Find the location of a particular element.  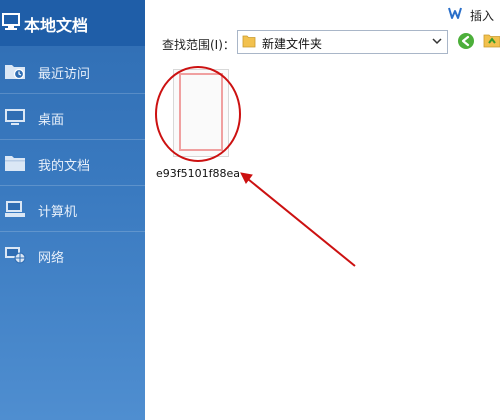

sidebar-item-recent: 最近访问 is located at coordinates (72, 71).